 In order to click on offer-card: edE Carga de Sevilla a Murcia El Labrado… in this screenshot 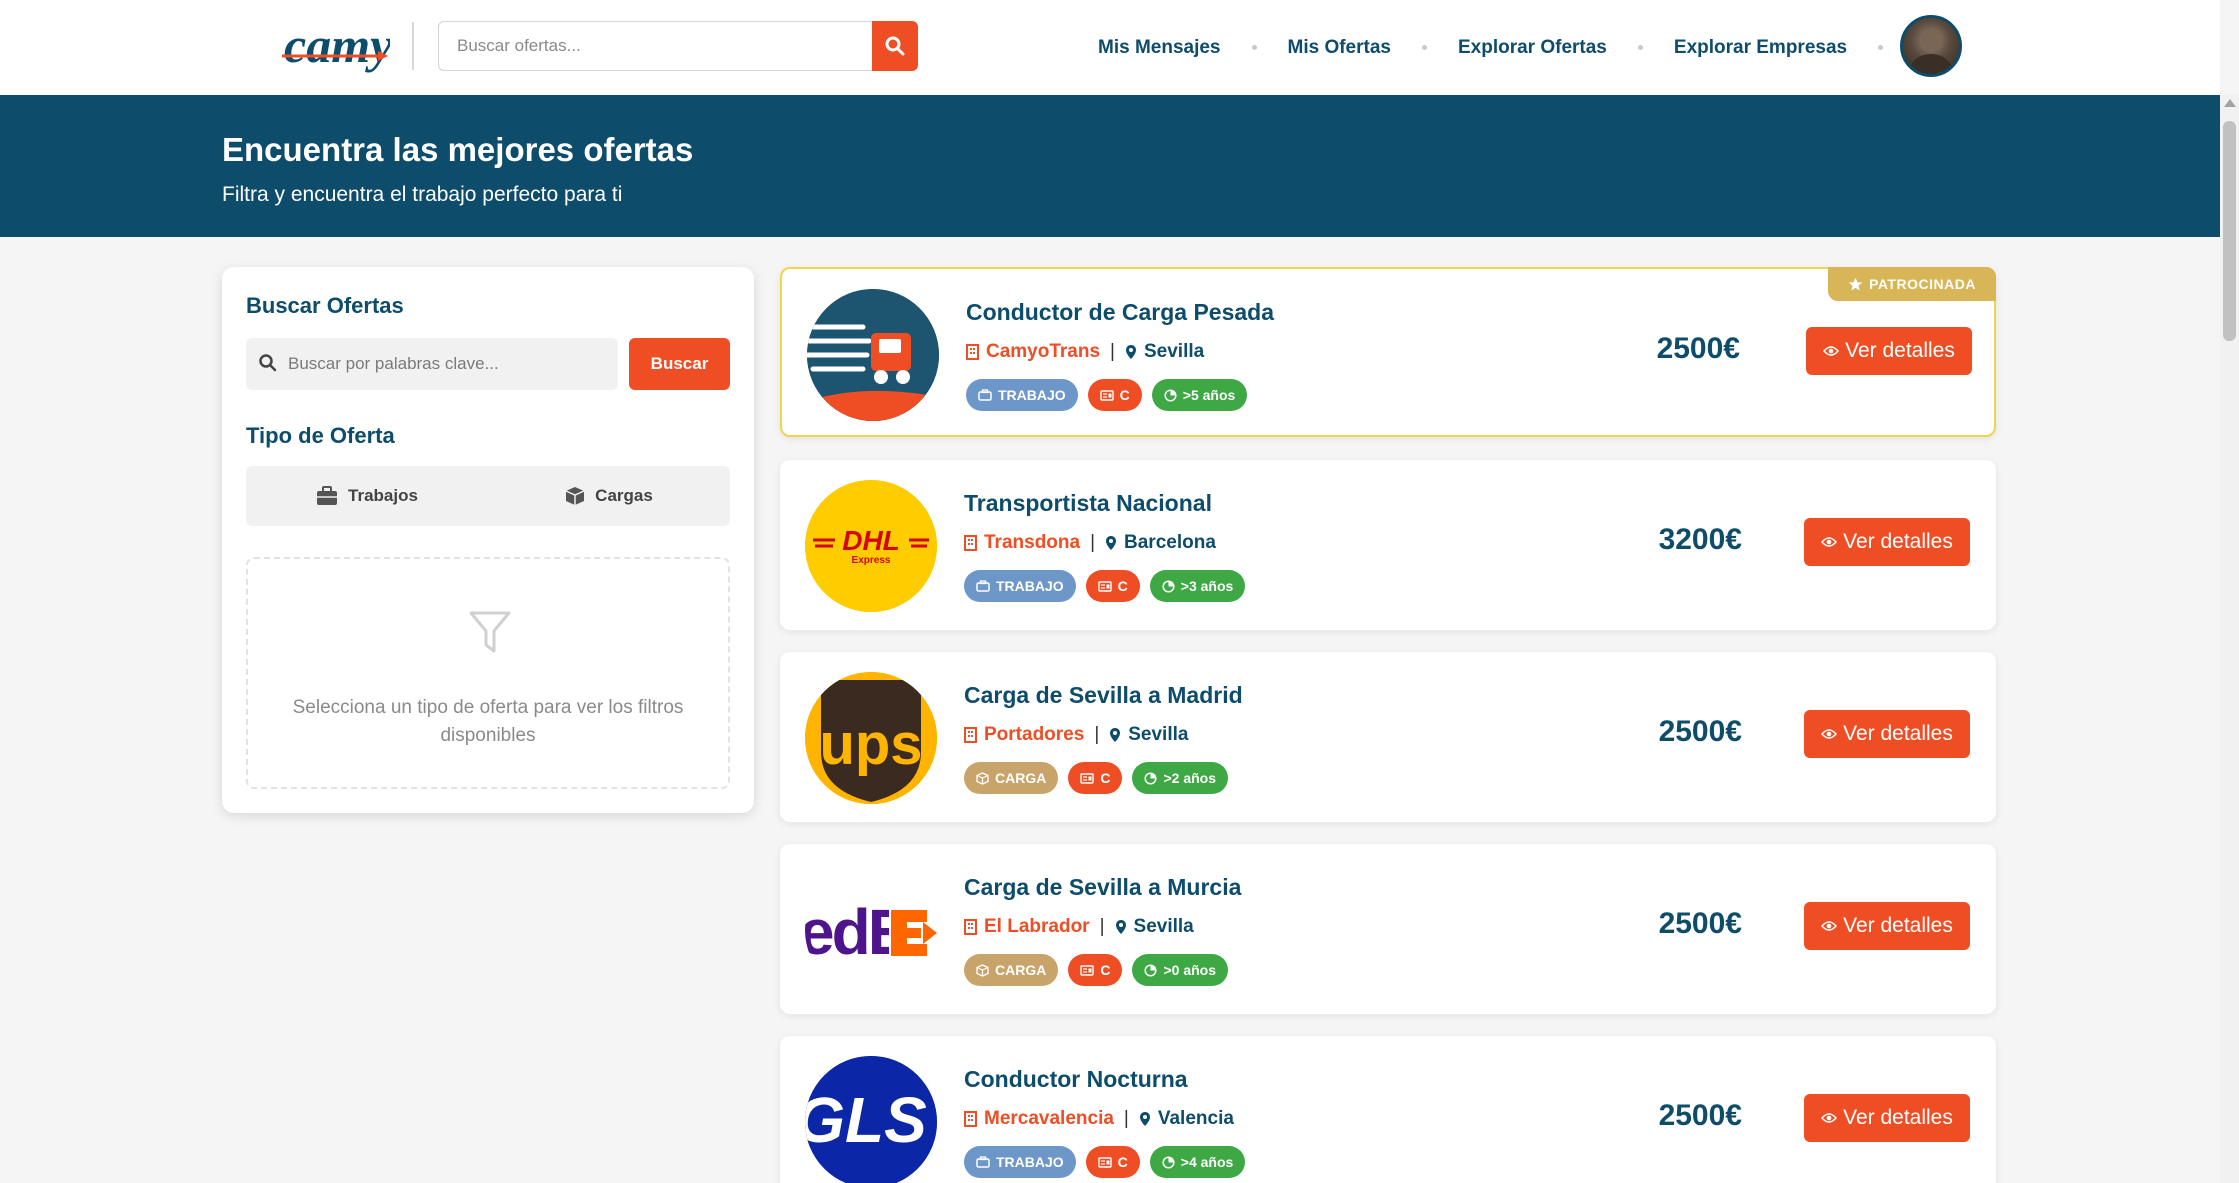, I will do `click(1388, 929)`.